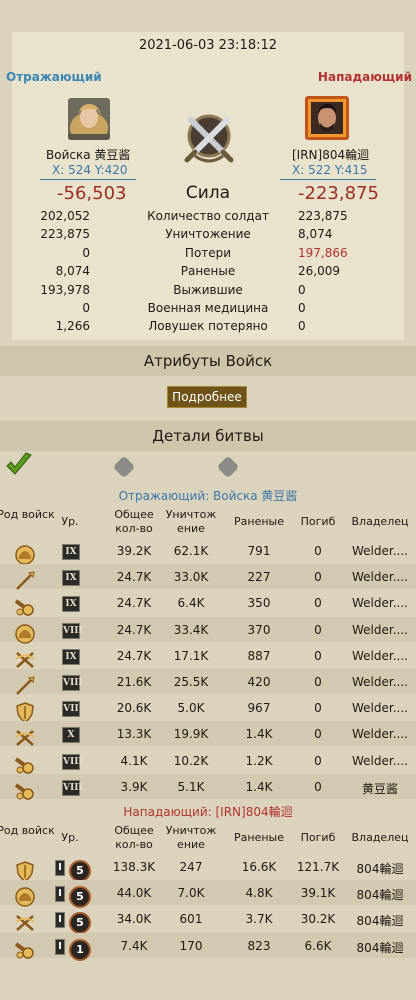 Image resolution: width=416 pixels, height=1000 pixels. Describe the element at coordinates (60, 894) in the screenshot. I see `troop-level-badge: I` at that location.